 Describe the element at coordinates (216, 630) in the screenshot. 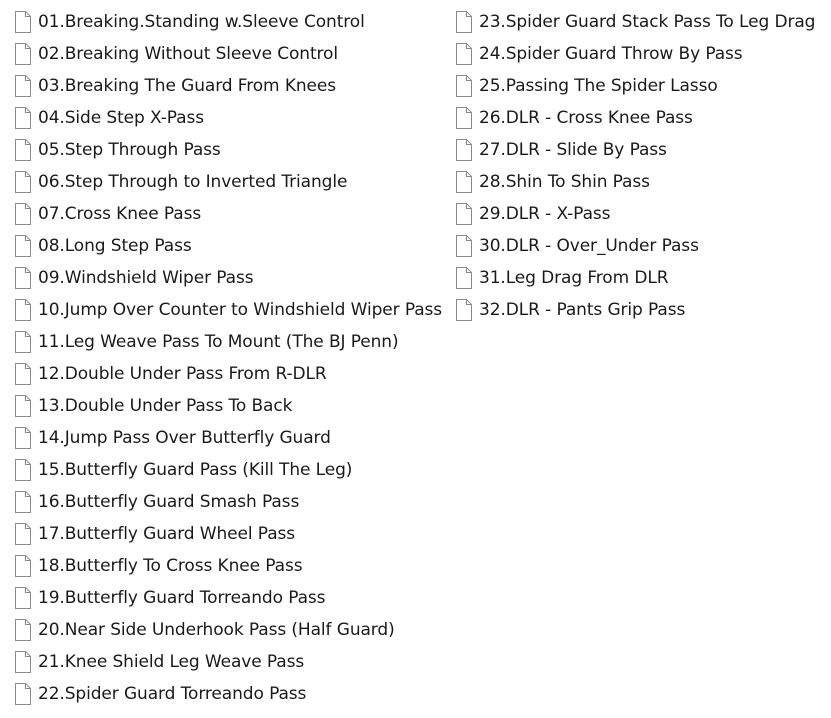

I see `file-name: 20.Near Side Underhook Pass (Half Guard)` at that location.